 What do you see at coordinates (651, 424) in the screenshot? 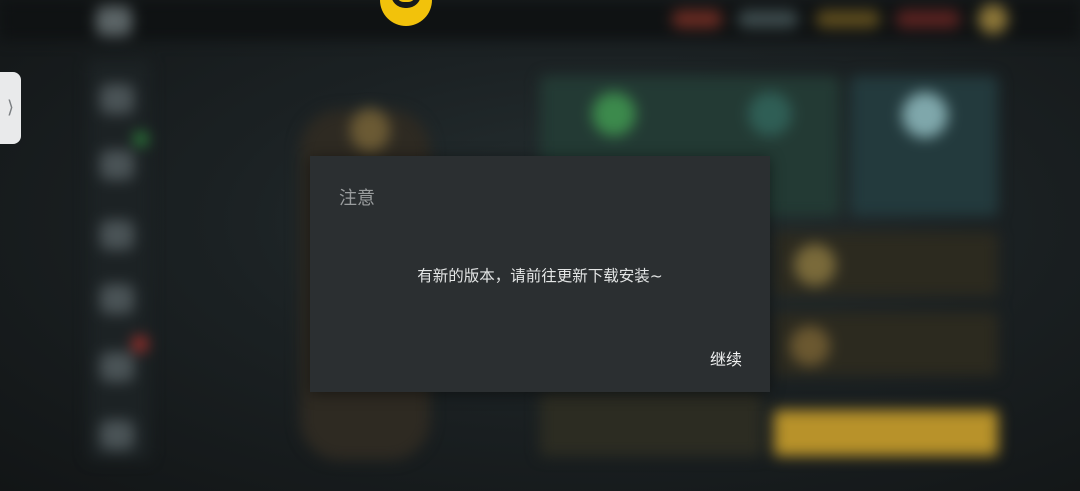
I see `bottom-card` at bounding box center [651, 424].